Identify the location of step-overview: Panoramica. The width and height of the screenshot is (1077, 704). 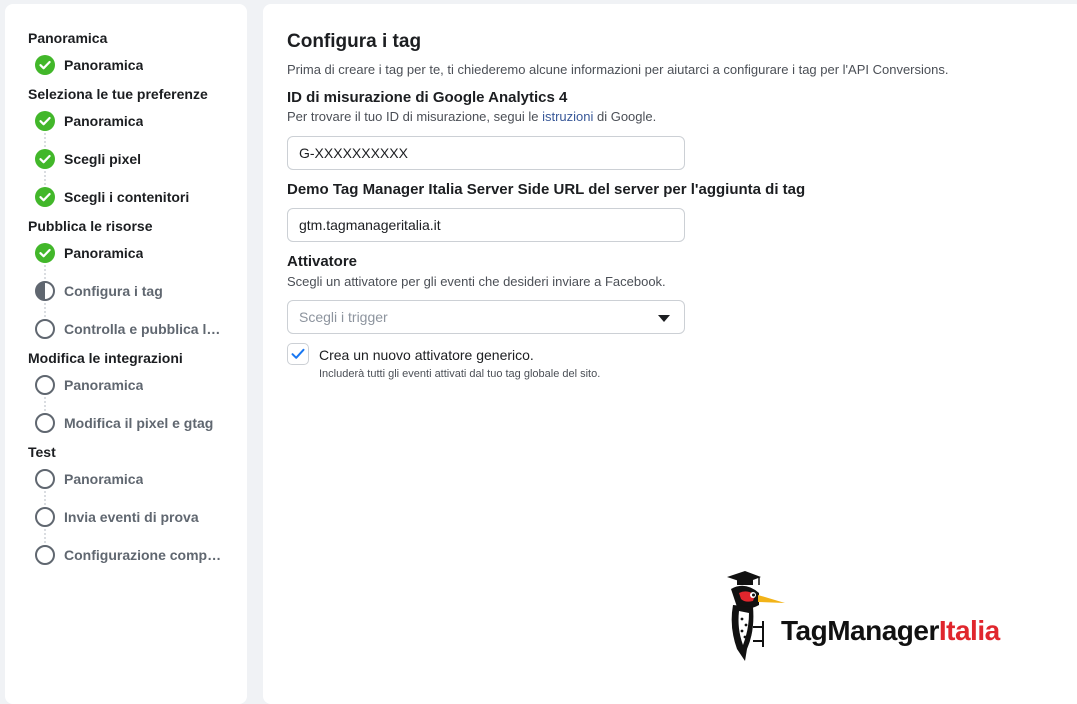
(137, 65).